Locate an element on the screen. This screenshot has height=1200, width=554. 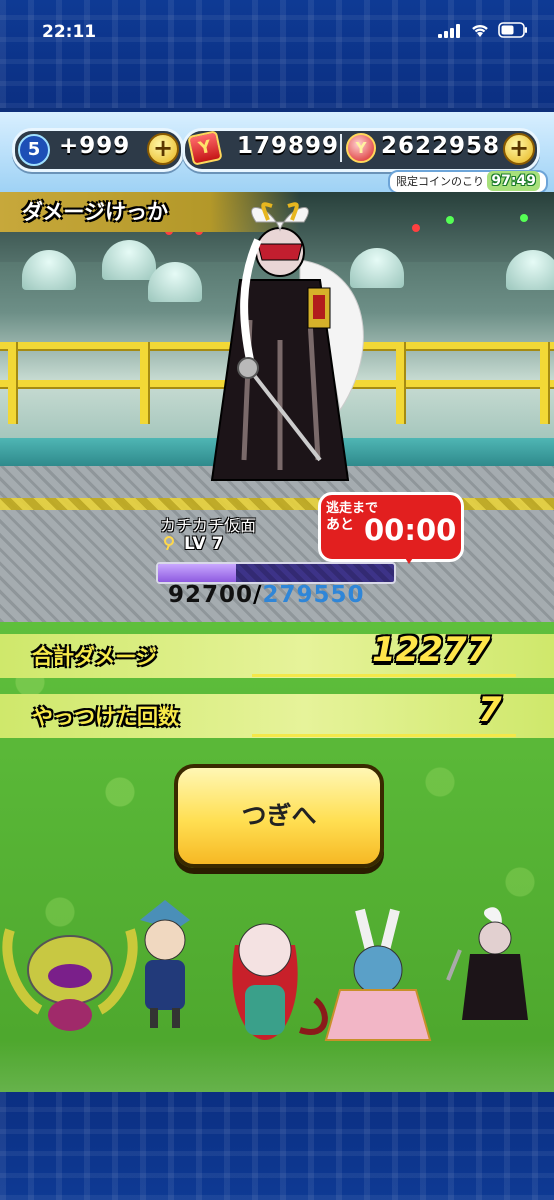
limited-coins-label: 限定コインのこり is located at coordinates (440, 181).